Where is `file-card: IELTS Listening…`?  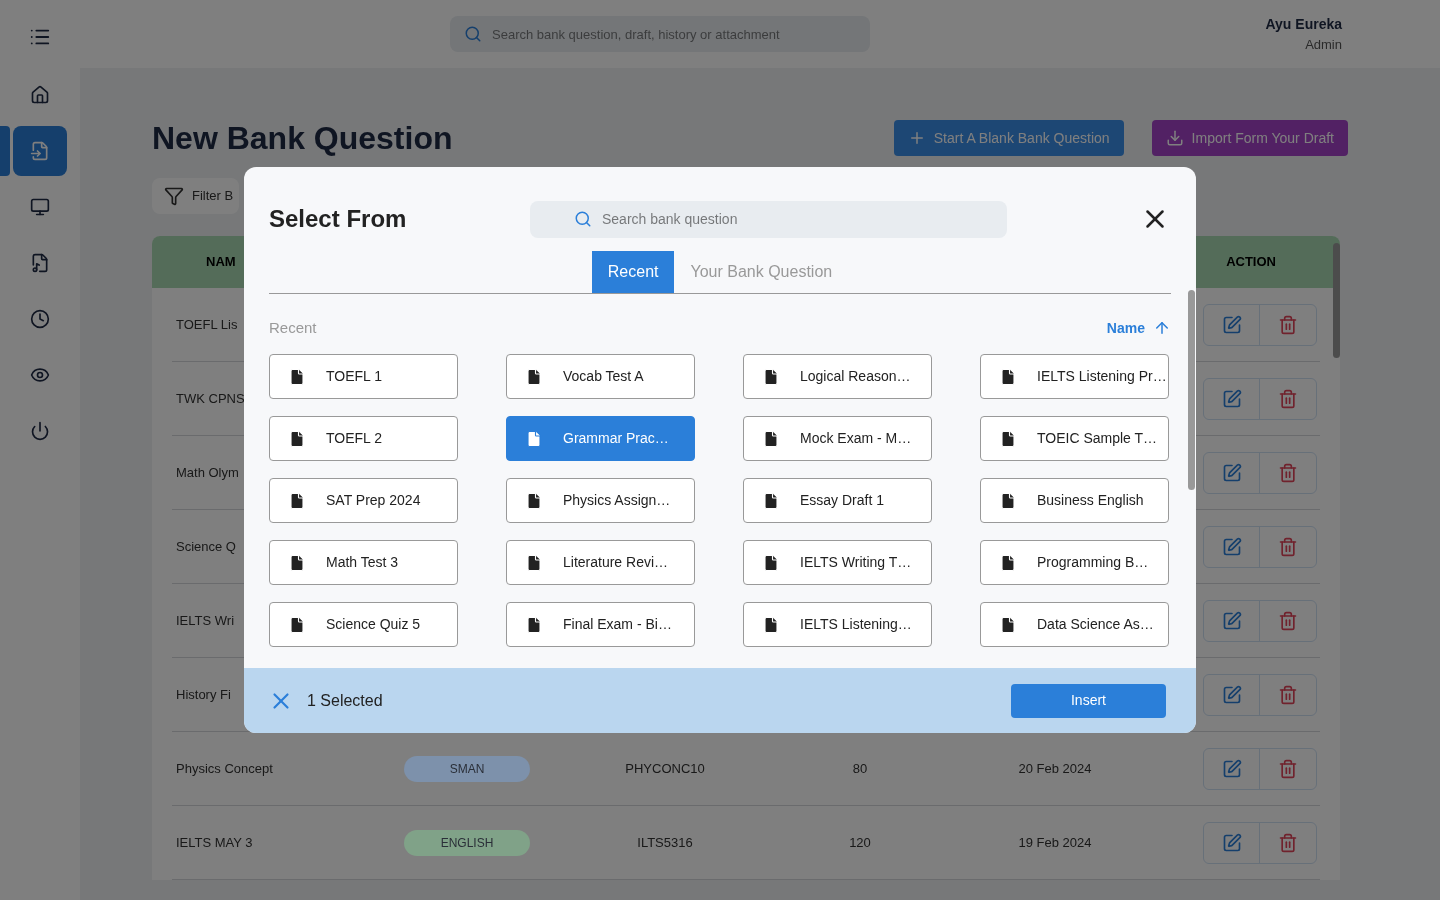 file-card: IELTS Listening… is located at coordinates (837, 624).